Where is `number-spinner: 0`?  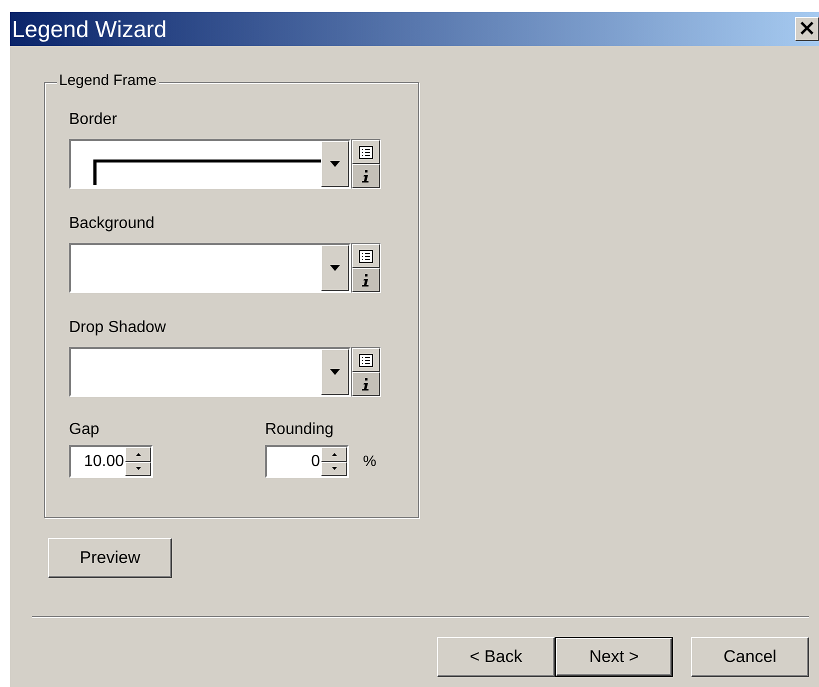 number-spinner: 0 is located at coordinates (307, 461).